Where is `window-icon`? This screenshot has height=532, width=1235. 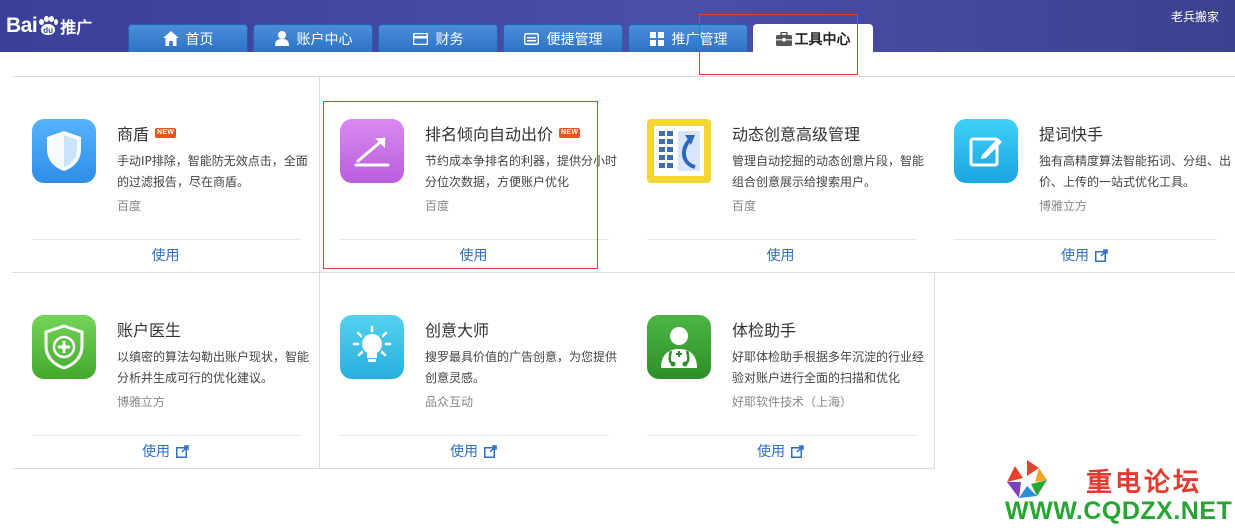 window-icon is located at coordinates (532, 39).